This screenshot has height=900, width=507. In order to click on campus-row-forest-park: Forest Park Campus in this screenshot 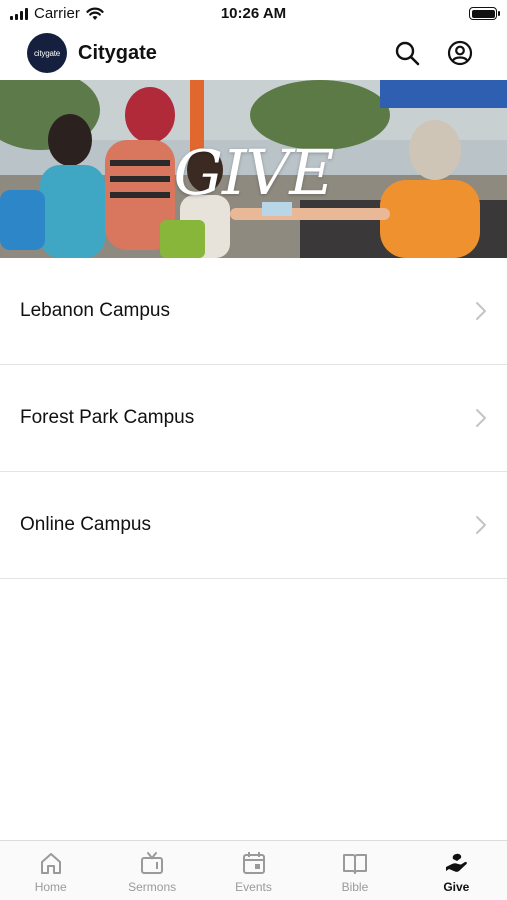, I will do `click(253, 418)`.